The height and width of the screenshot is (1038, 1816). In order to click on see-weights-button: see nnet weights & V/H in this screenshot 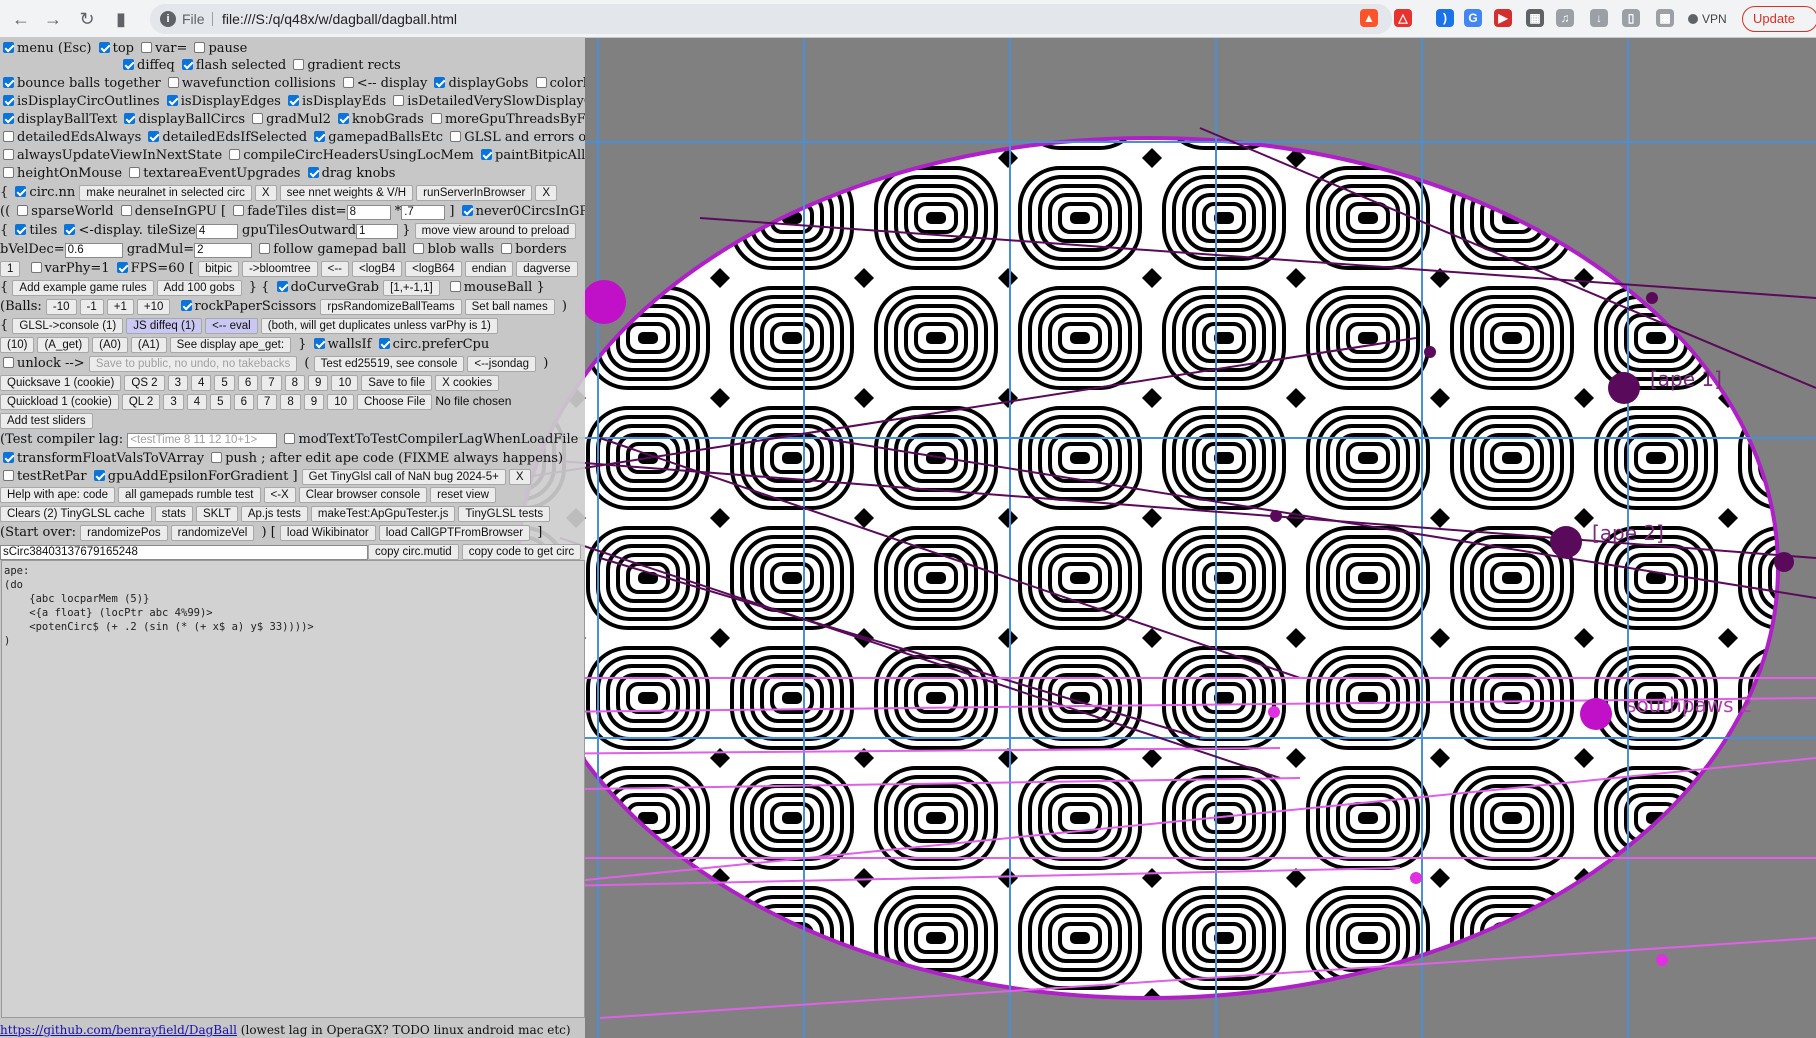, I will do `click(346, 193)`.